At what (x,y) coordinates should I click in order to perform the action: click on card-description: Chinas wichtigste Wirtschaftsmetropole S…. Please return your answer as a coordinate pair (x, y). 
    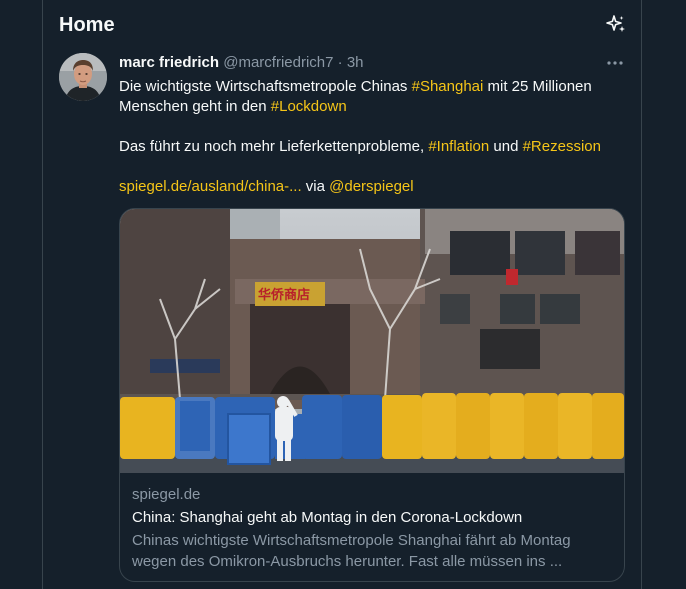
    Looking at the image, I should click on (351, 551).